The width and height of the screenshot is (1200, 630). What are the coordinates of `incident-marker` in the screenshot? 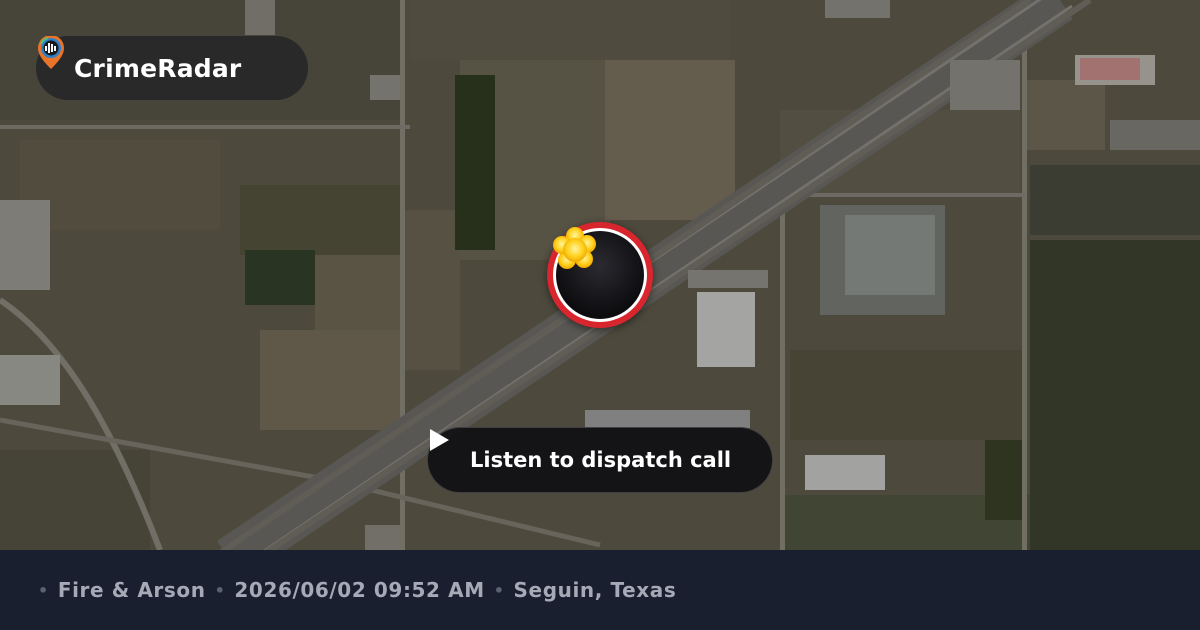 It's located at (600, 275).